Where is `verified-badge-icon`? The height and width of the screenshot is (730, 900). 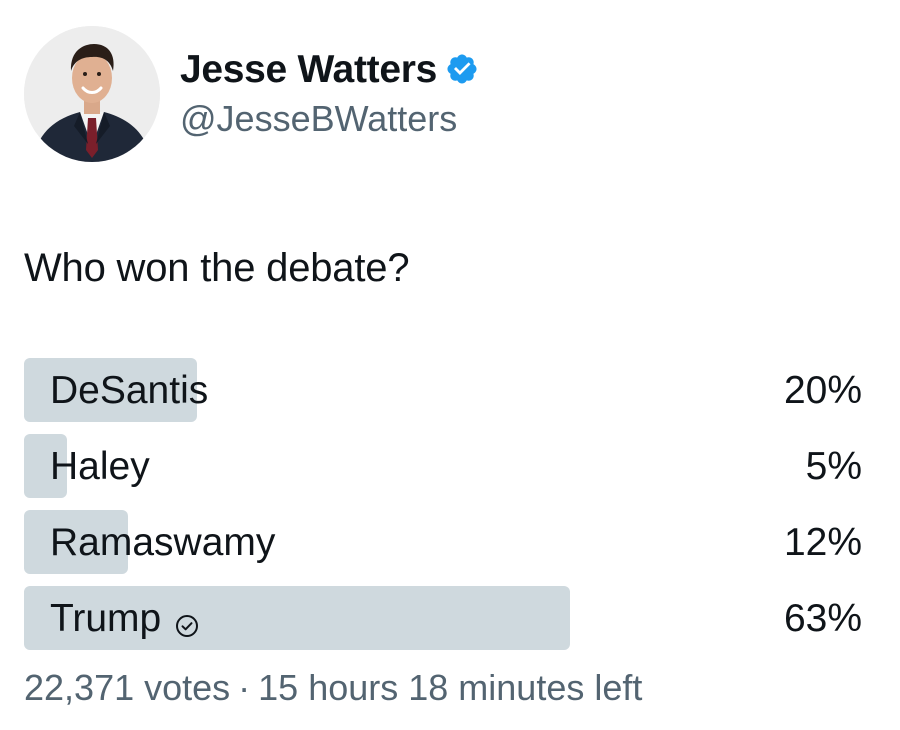
verified-badge-icon is located at coordinates (462, 69).